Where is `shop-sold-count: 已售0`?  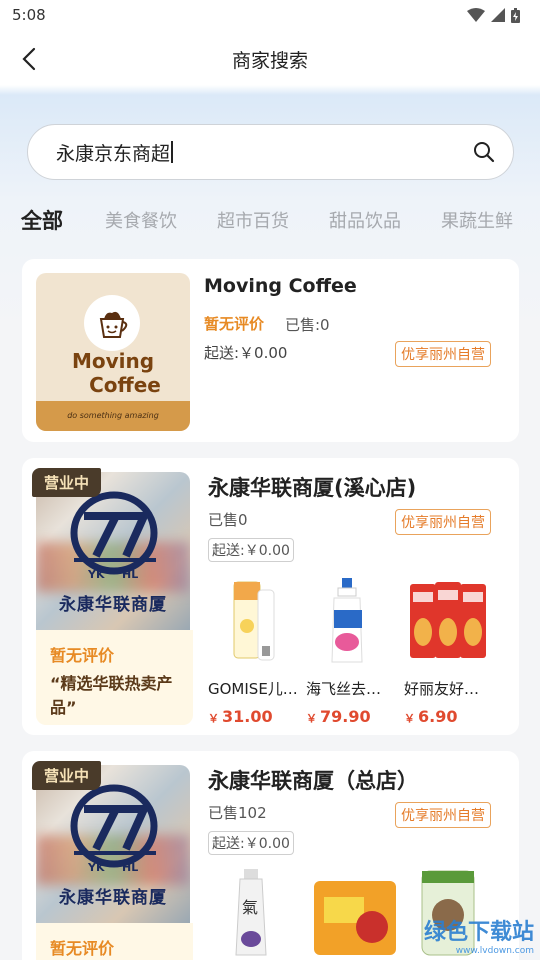
shop-sold-count: 已售0 is located at coordinates (228, 520).